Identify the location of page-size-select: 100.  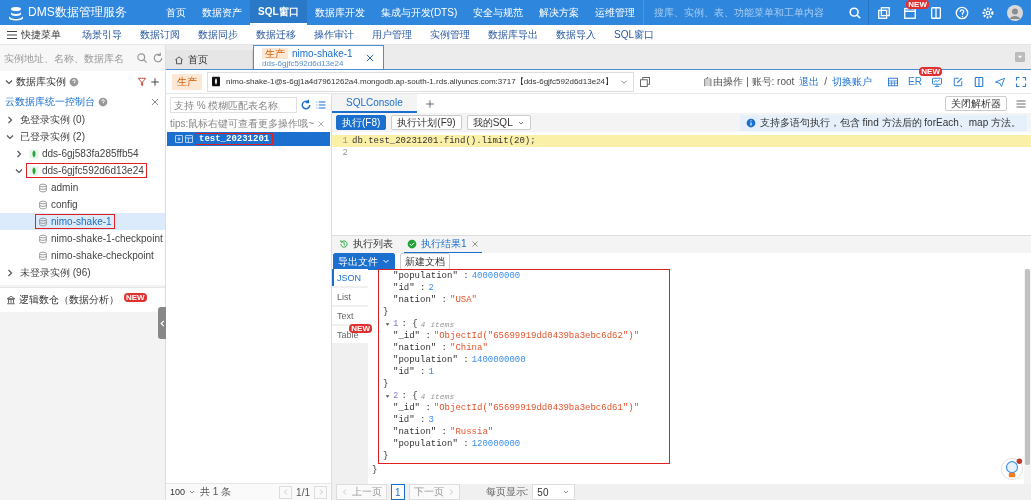
(183, 492).